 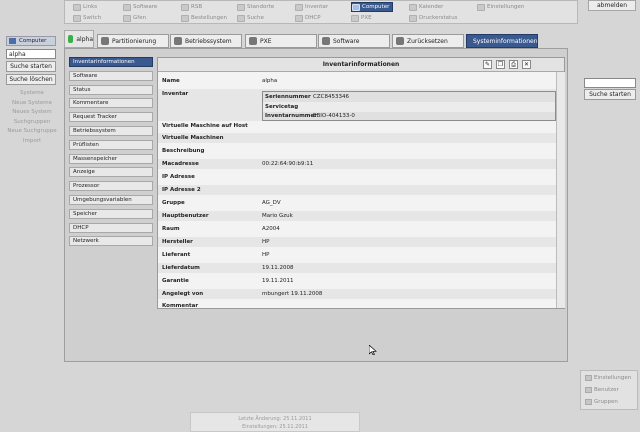 I want to click on info-row: IP Adresse, so click(x=357, y=177).